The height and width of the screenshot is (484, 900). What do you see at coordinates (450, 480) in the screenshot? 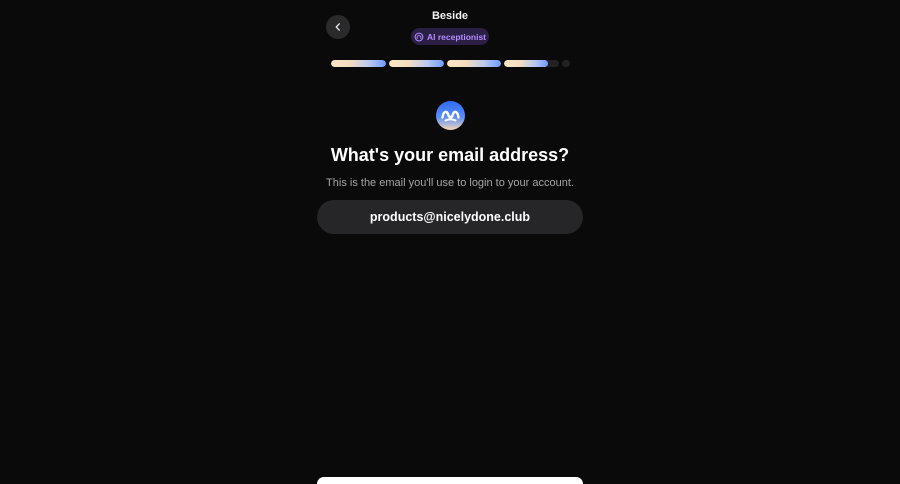
I see `continue-button` at bounding box center [450, 480].